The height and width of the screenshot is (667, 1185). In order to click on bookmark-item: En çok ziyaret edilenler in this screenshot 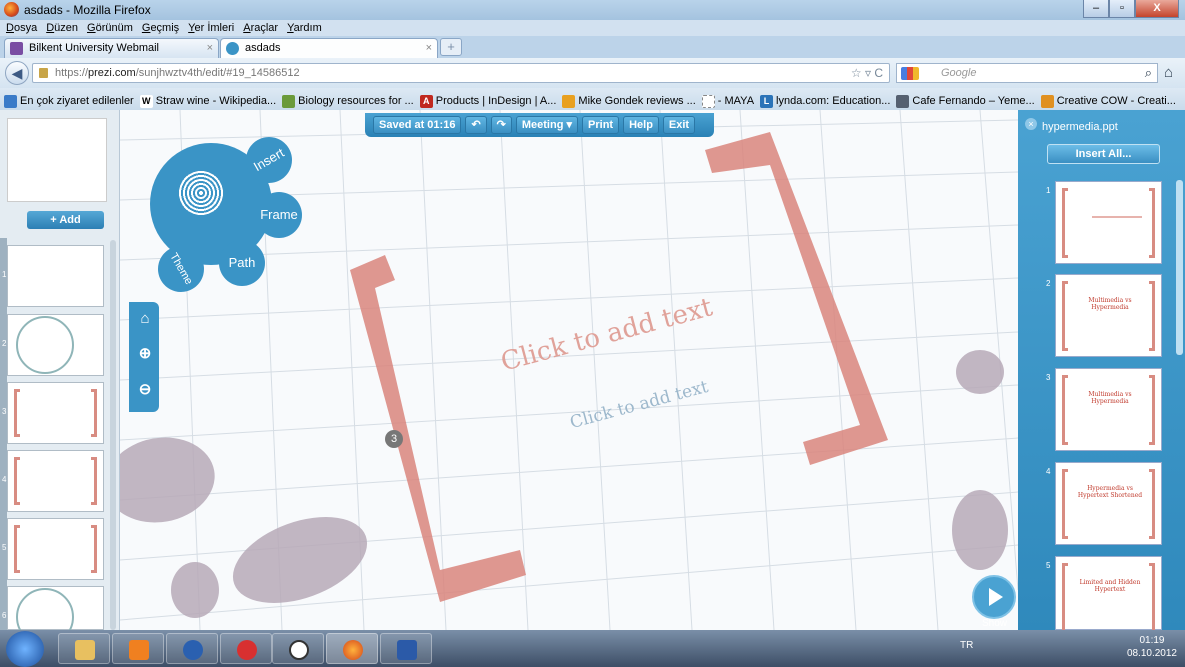, I will do `click(69, 101)`.